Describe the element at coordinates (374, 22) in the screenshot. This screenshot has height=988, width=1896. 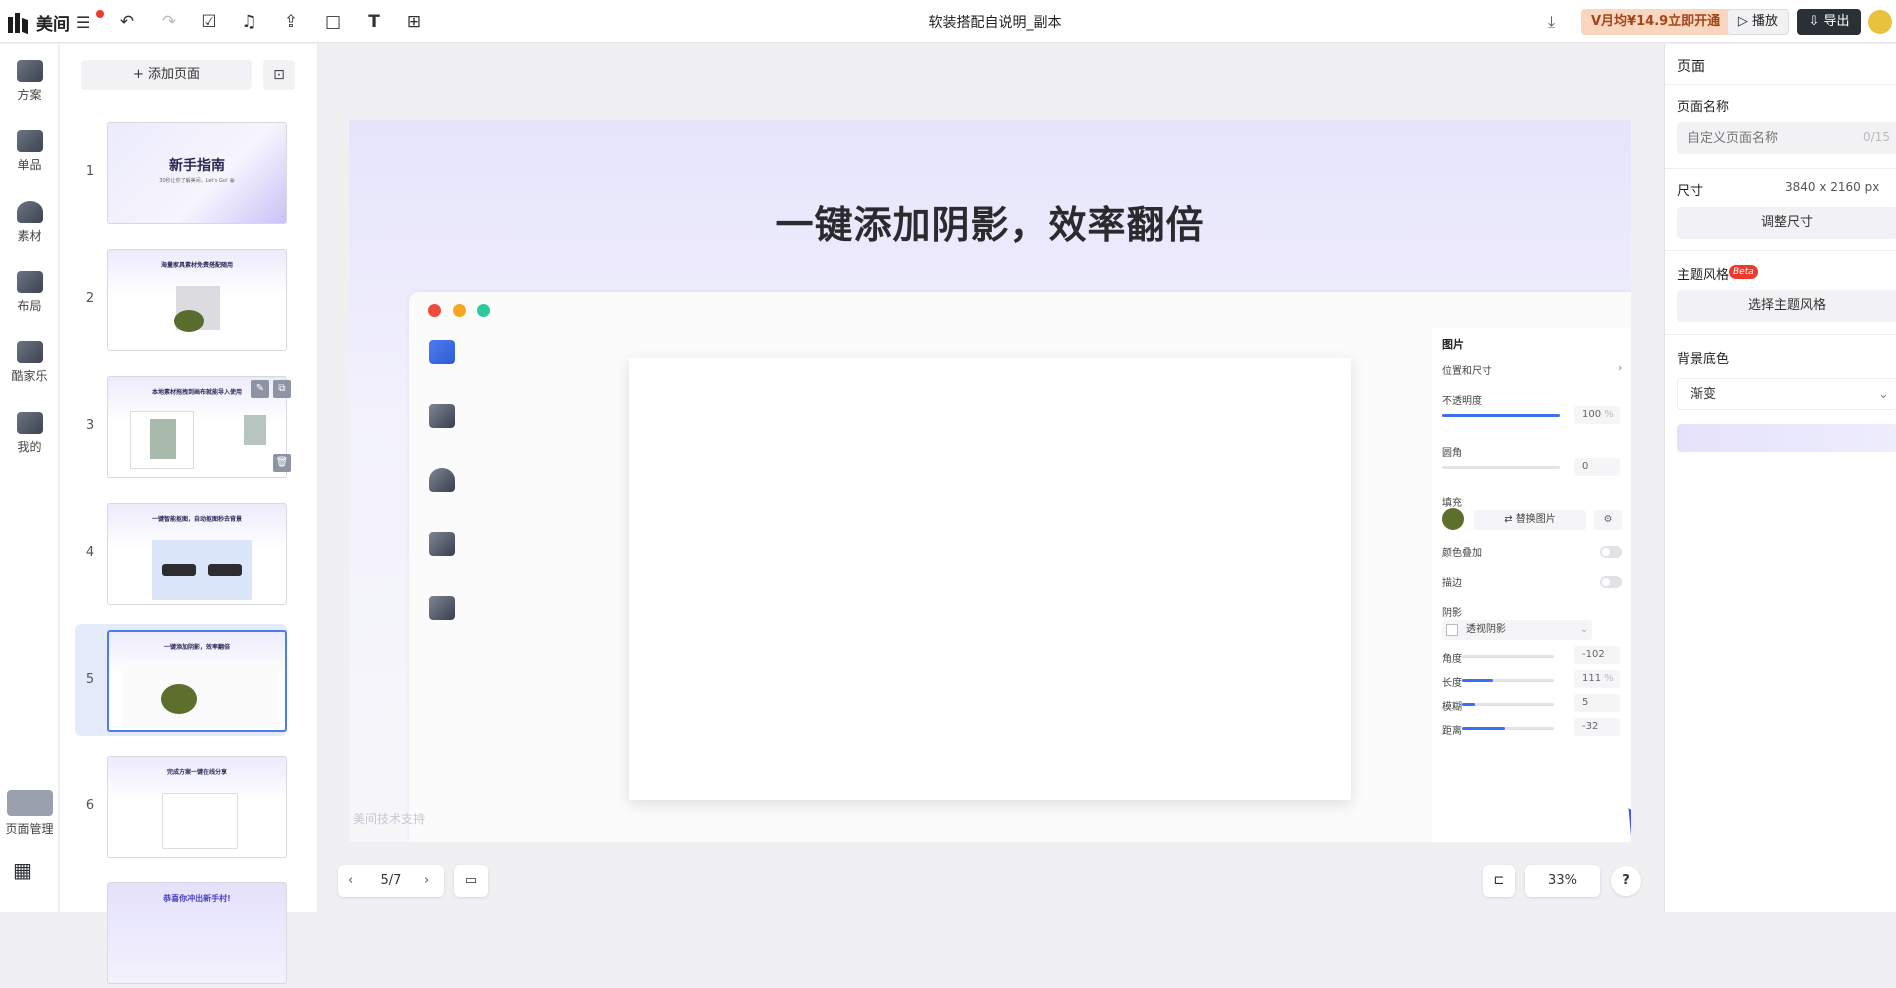
I see `text-icon: T` at that location.